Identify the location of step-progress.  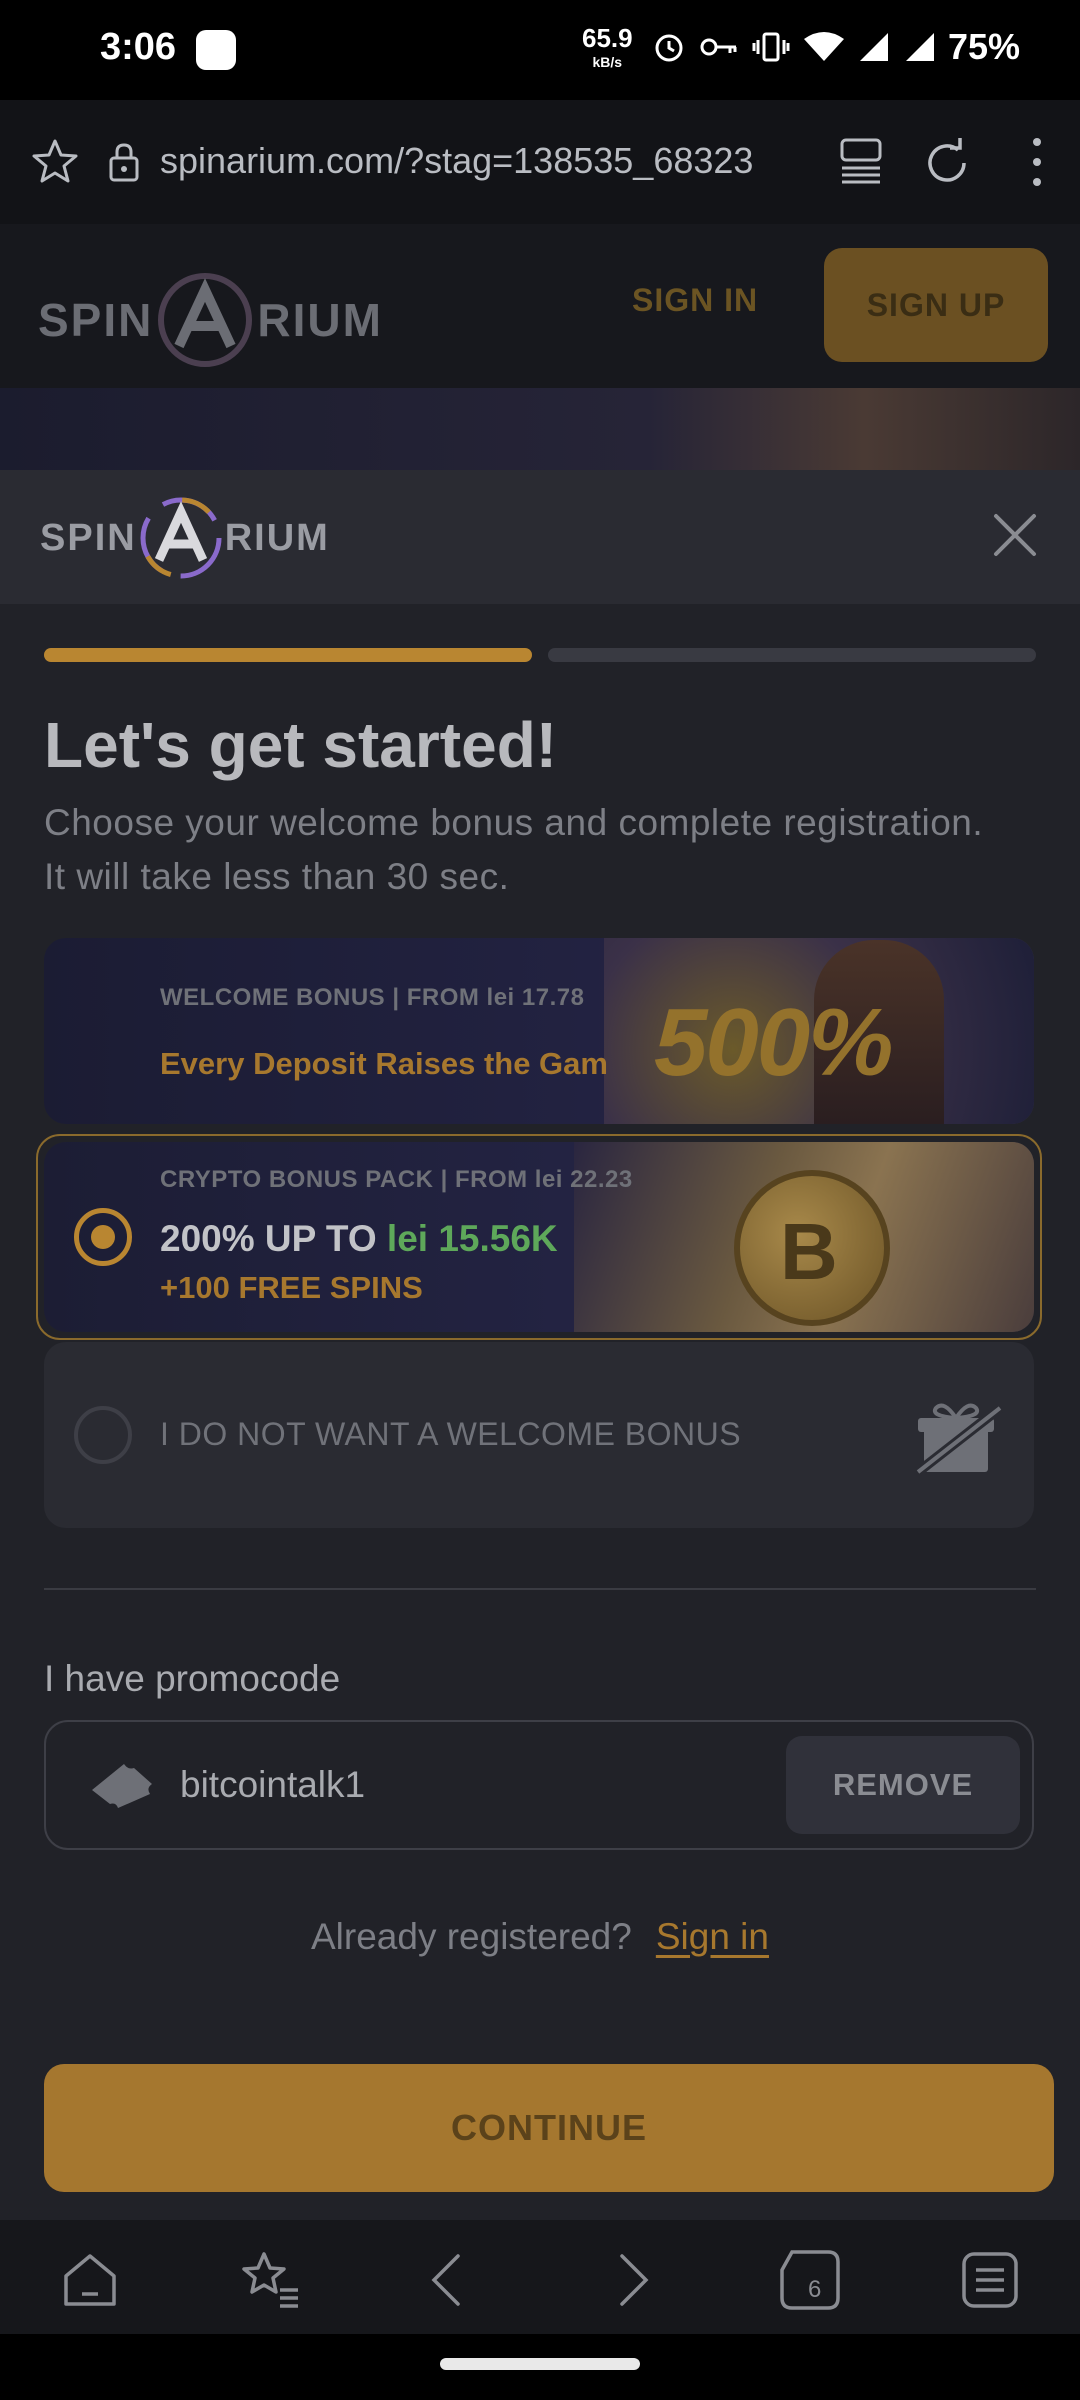
(540, 655).